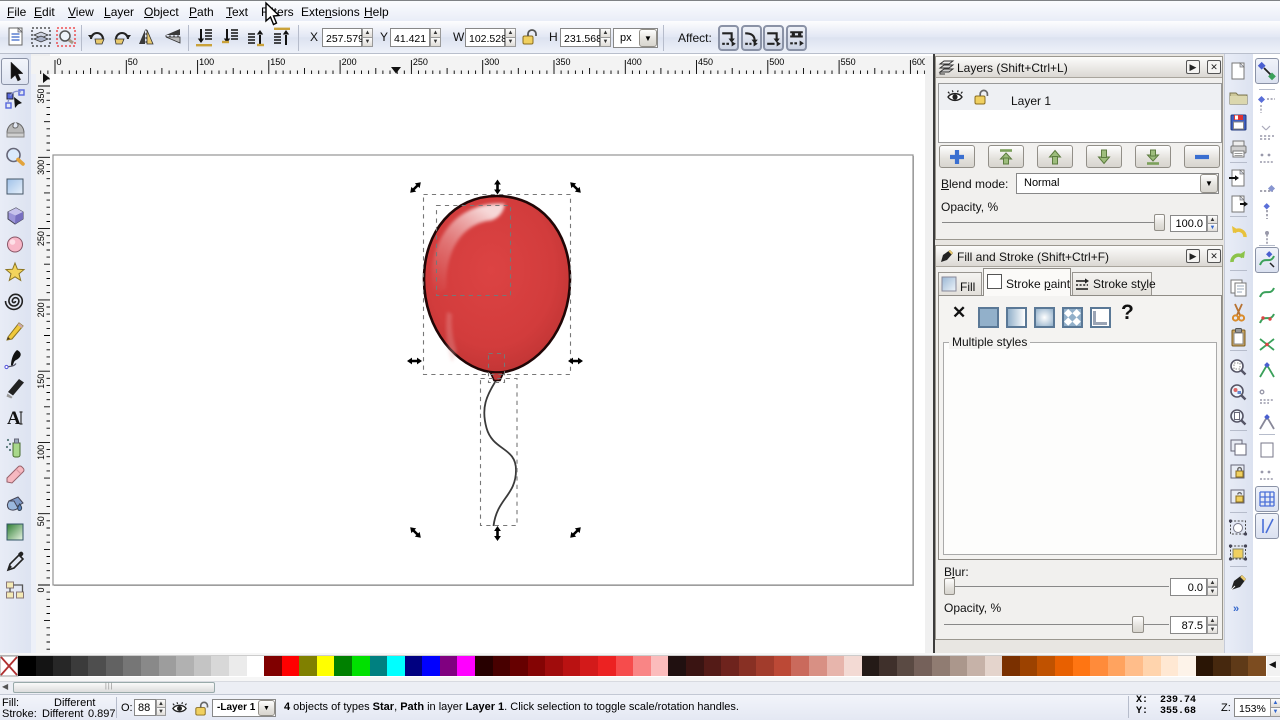  Describe the element at coordinates (14, 418) in the screenshot. I see `svg-text: A` at that location.